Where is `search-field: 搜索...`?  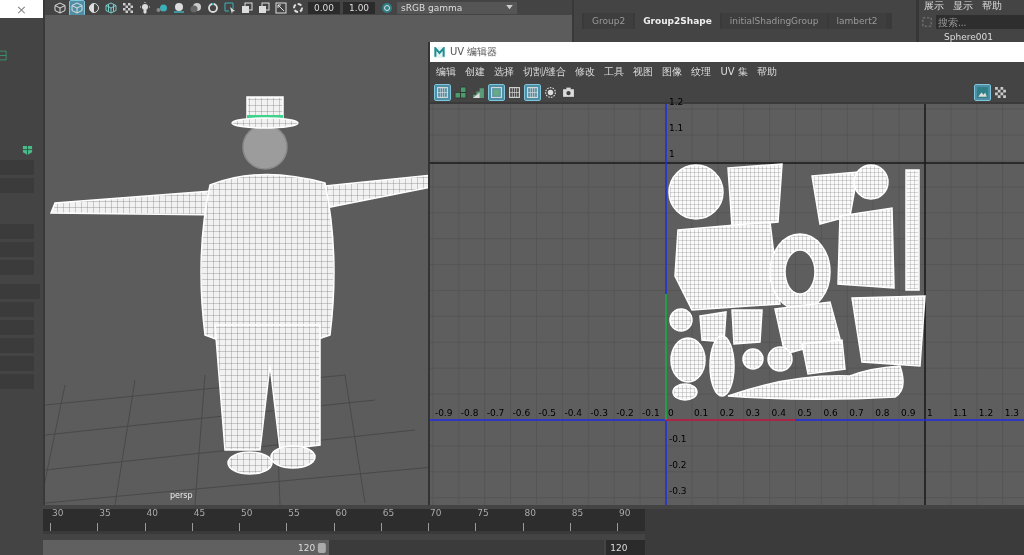
search-field: 搜索... is located at coordinates (980, 22).